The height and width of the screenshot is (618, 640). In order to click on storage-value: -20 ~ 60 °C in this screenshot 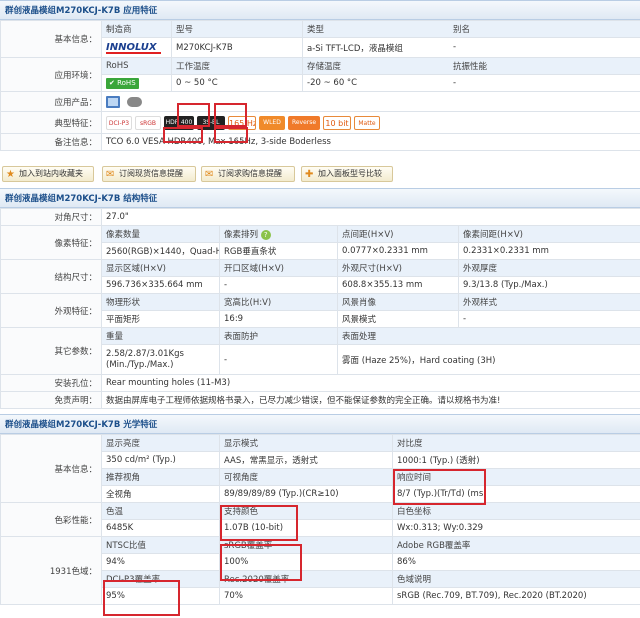, I will do `click(332, 83)`.